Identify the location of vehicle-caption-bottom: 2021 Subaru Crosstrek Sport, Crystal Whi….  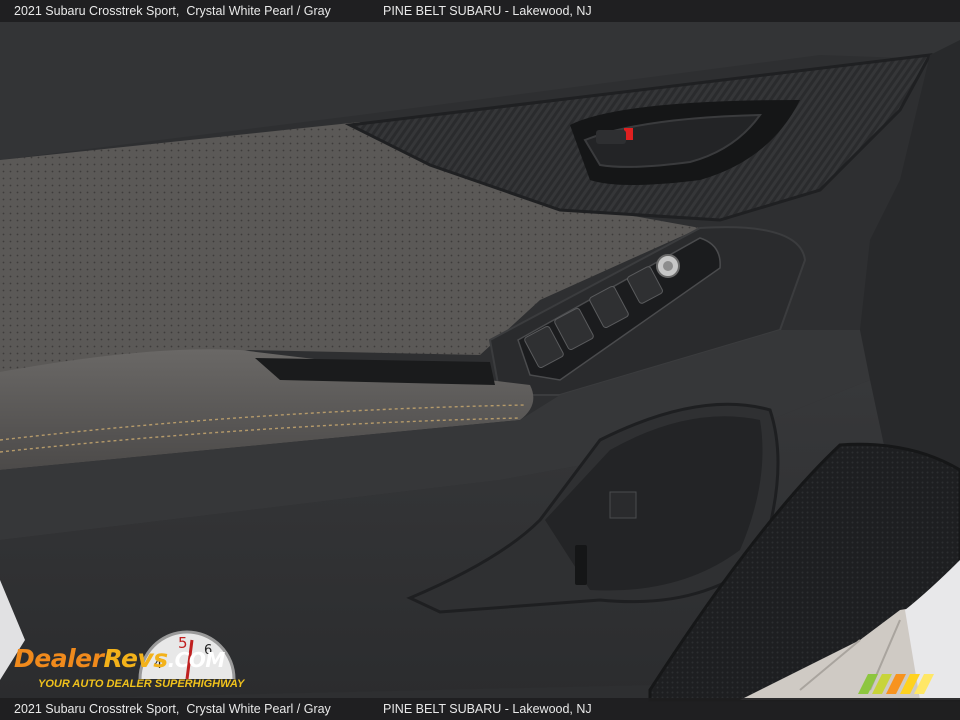
(172, 709).